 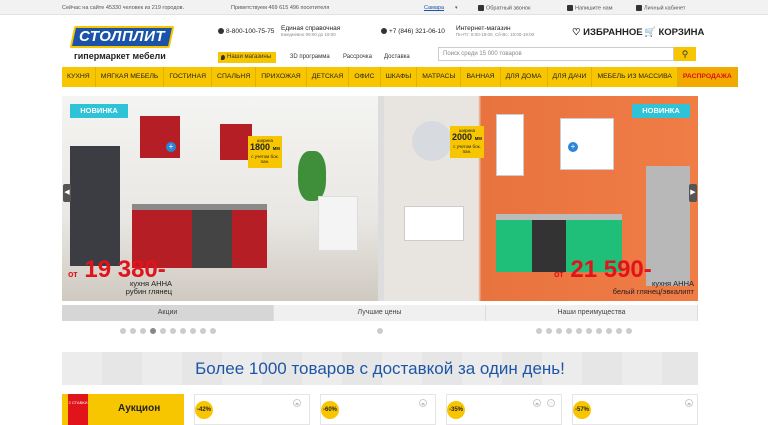 What do you see at coordinates (551, 403) in the screenshot?
I see `favorite-icon: ♡` at bounding box center [551, 403].